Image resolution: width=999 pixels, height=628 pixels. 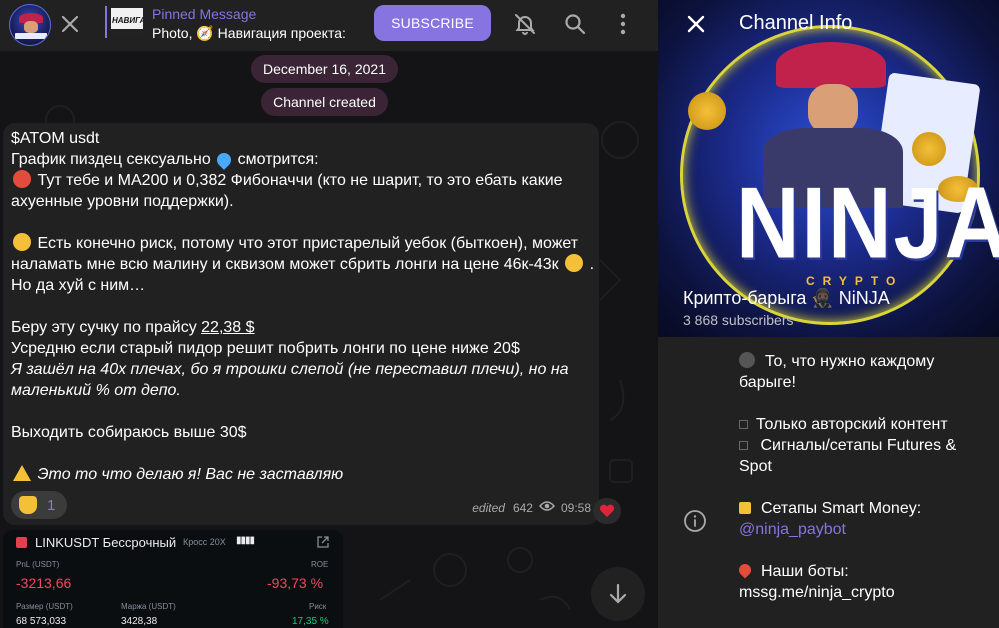 What do you see at coordinates (522, 508) in the screenshot?
I see `views-count: 642` at bounding box center [522, 508].